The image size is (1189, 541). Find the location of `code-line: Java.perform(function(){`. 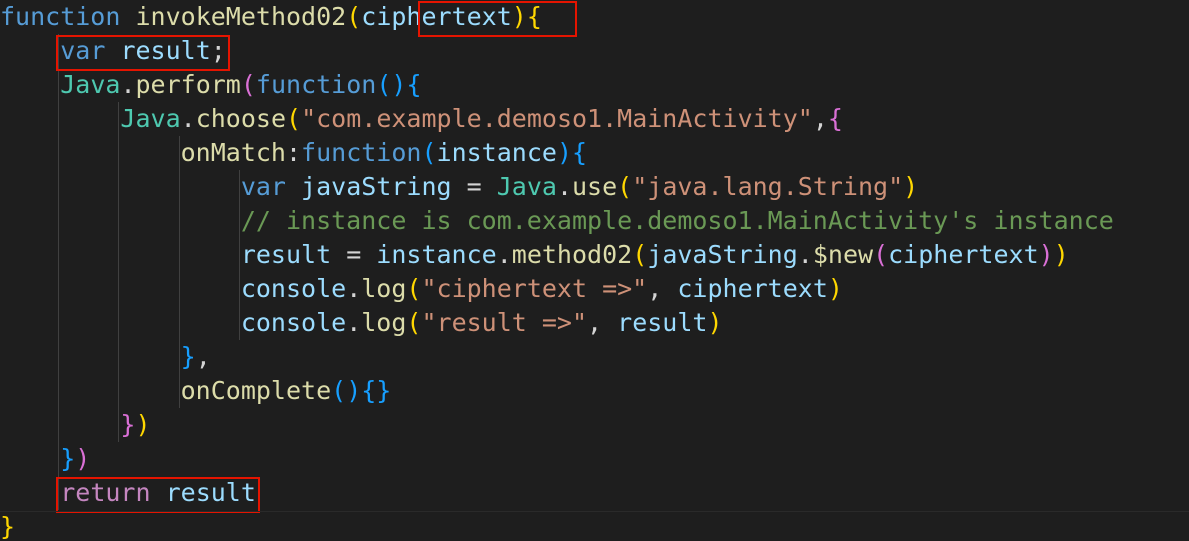

code-line: Java.perform(function(){ is located at coordinates (211, 85).